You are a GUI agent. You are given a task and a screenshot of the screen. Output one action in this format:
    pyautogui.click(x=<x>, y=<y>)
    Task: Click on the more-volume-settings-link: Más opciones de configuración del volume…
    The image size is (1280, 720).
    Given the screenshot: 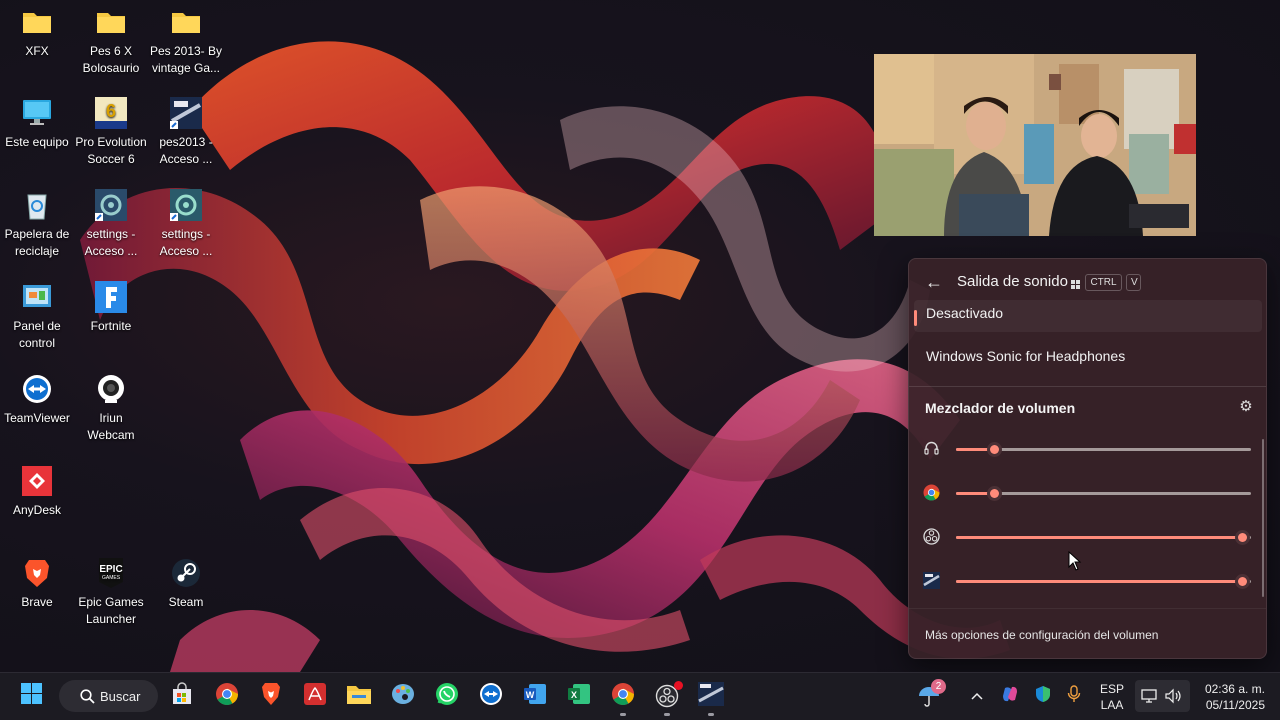 What is the action you would take?
    pyautogui.click(x=1041, y=635)
    